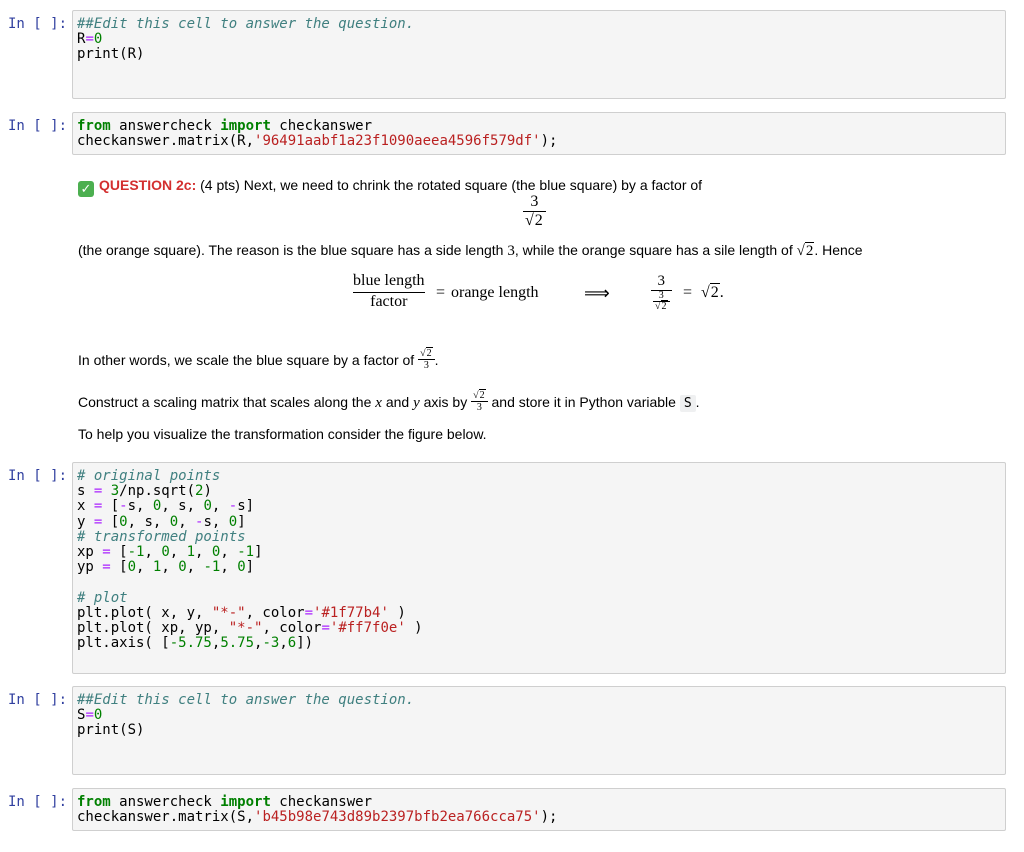  Describe the element at coordinates (94, 126) in the screenshot. I see `code-keyword: from` at that location.